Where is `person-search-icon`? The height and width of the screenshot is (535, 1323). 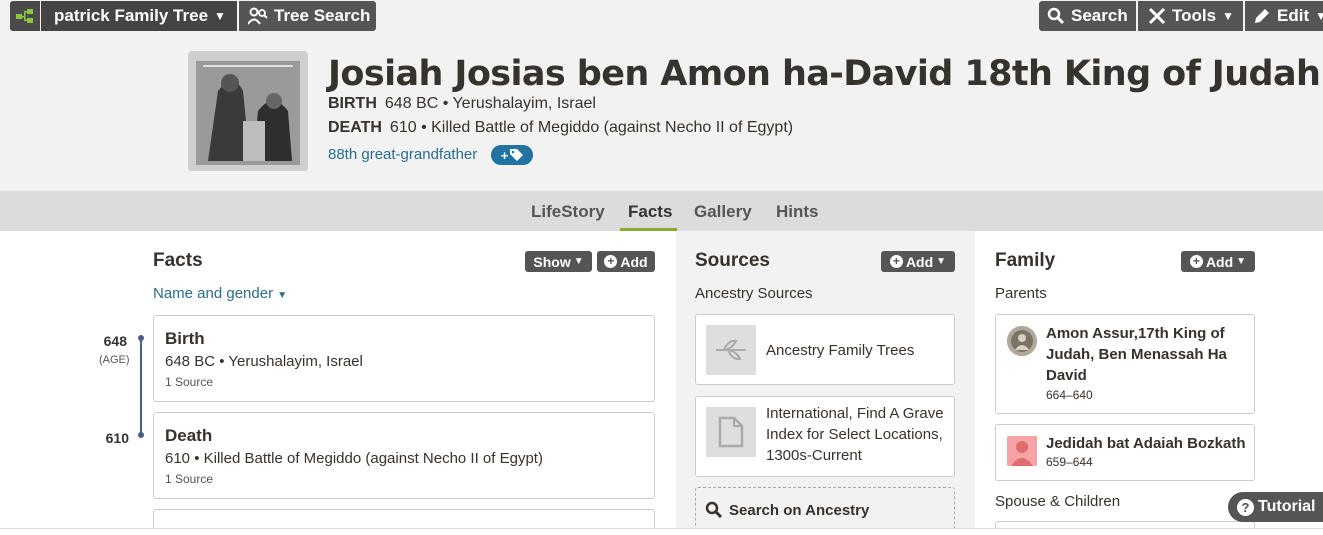 person-search-icon is located at coordinates (258, 16).